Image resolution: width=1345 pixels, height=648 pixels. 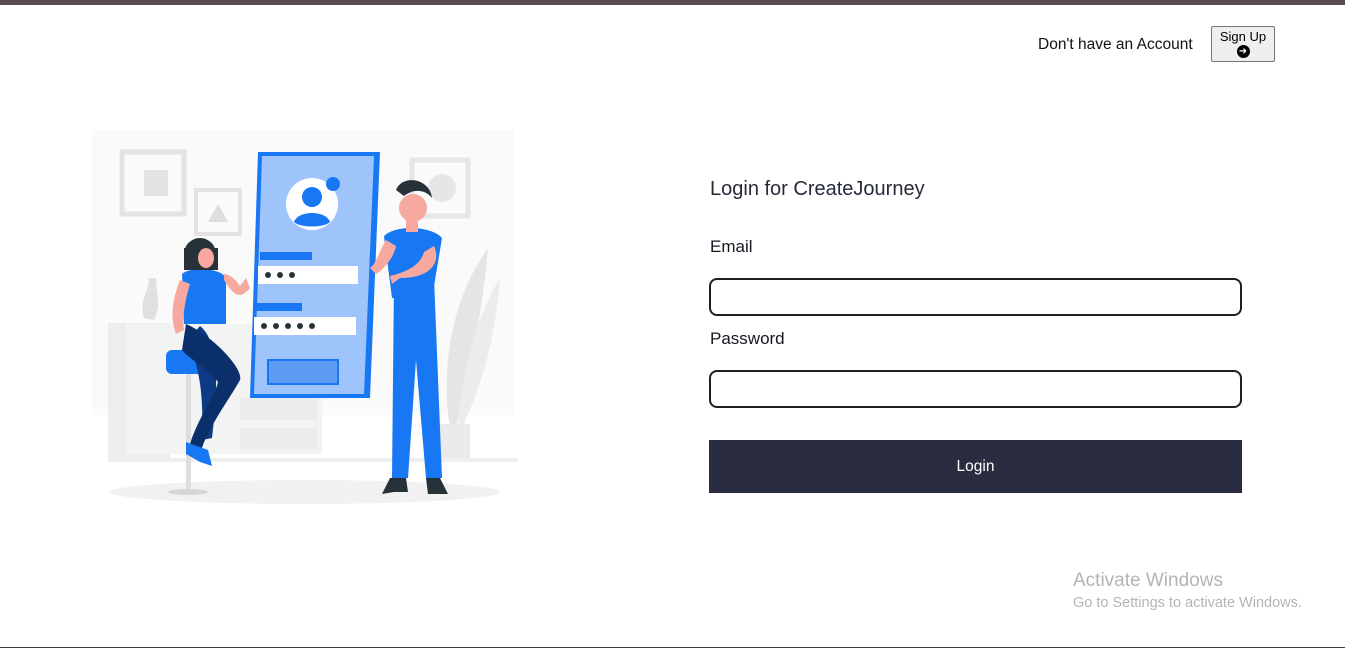 I want to click on username-field, so click(x=308, y=275).